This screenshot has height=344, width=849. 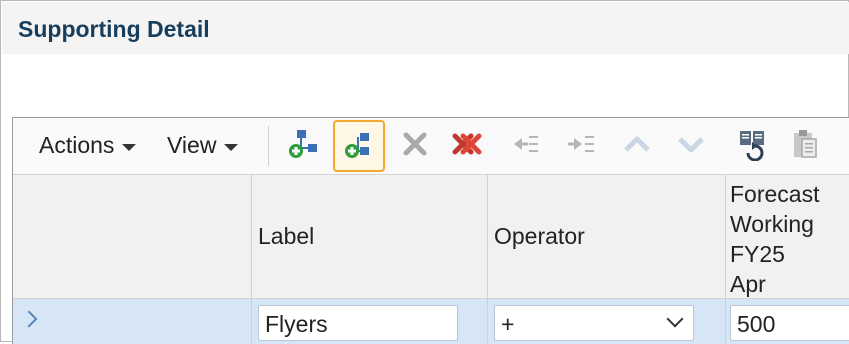 I want to click on actions-menu: Actions, so click(x=88, y=145).